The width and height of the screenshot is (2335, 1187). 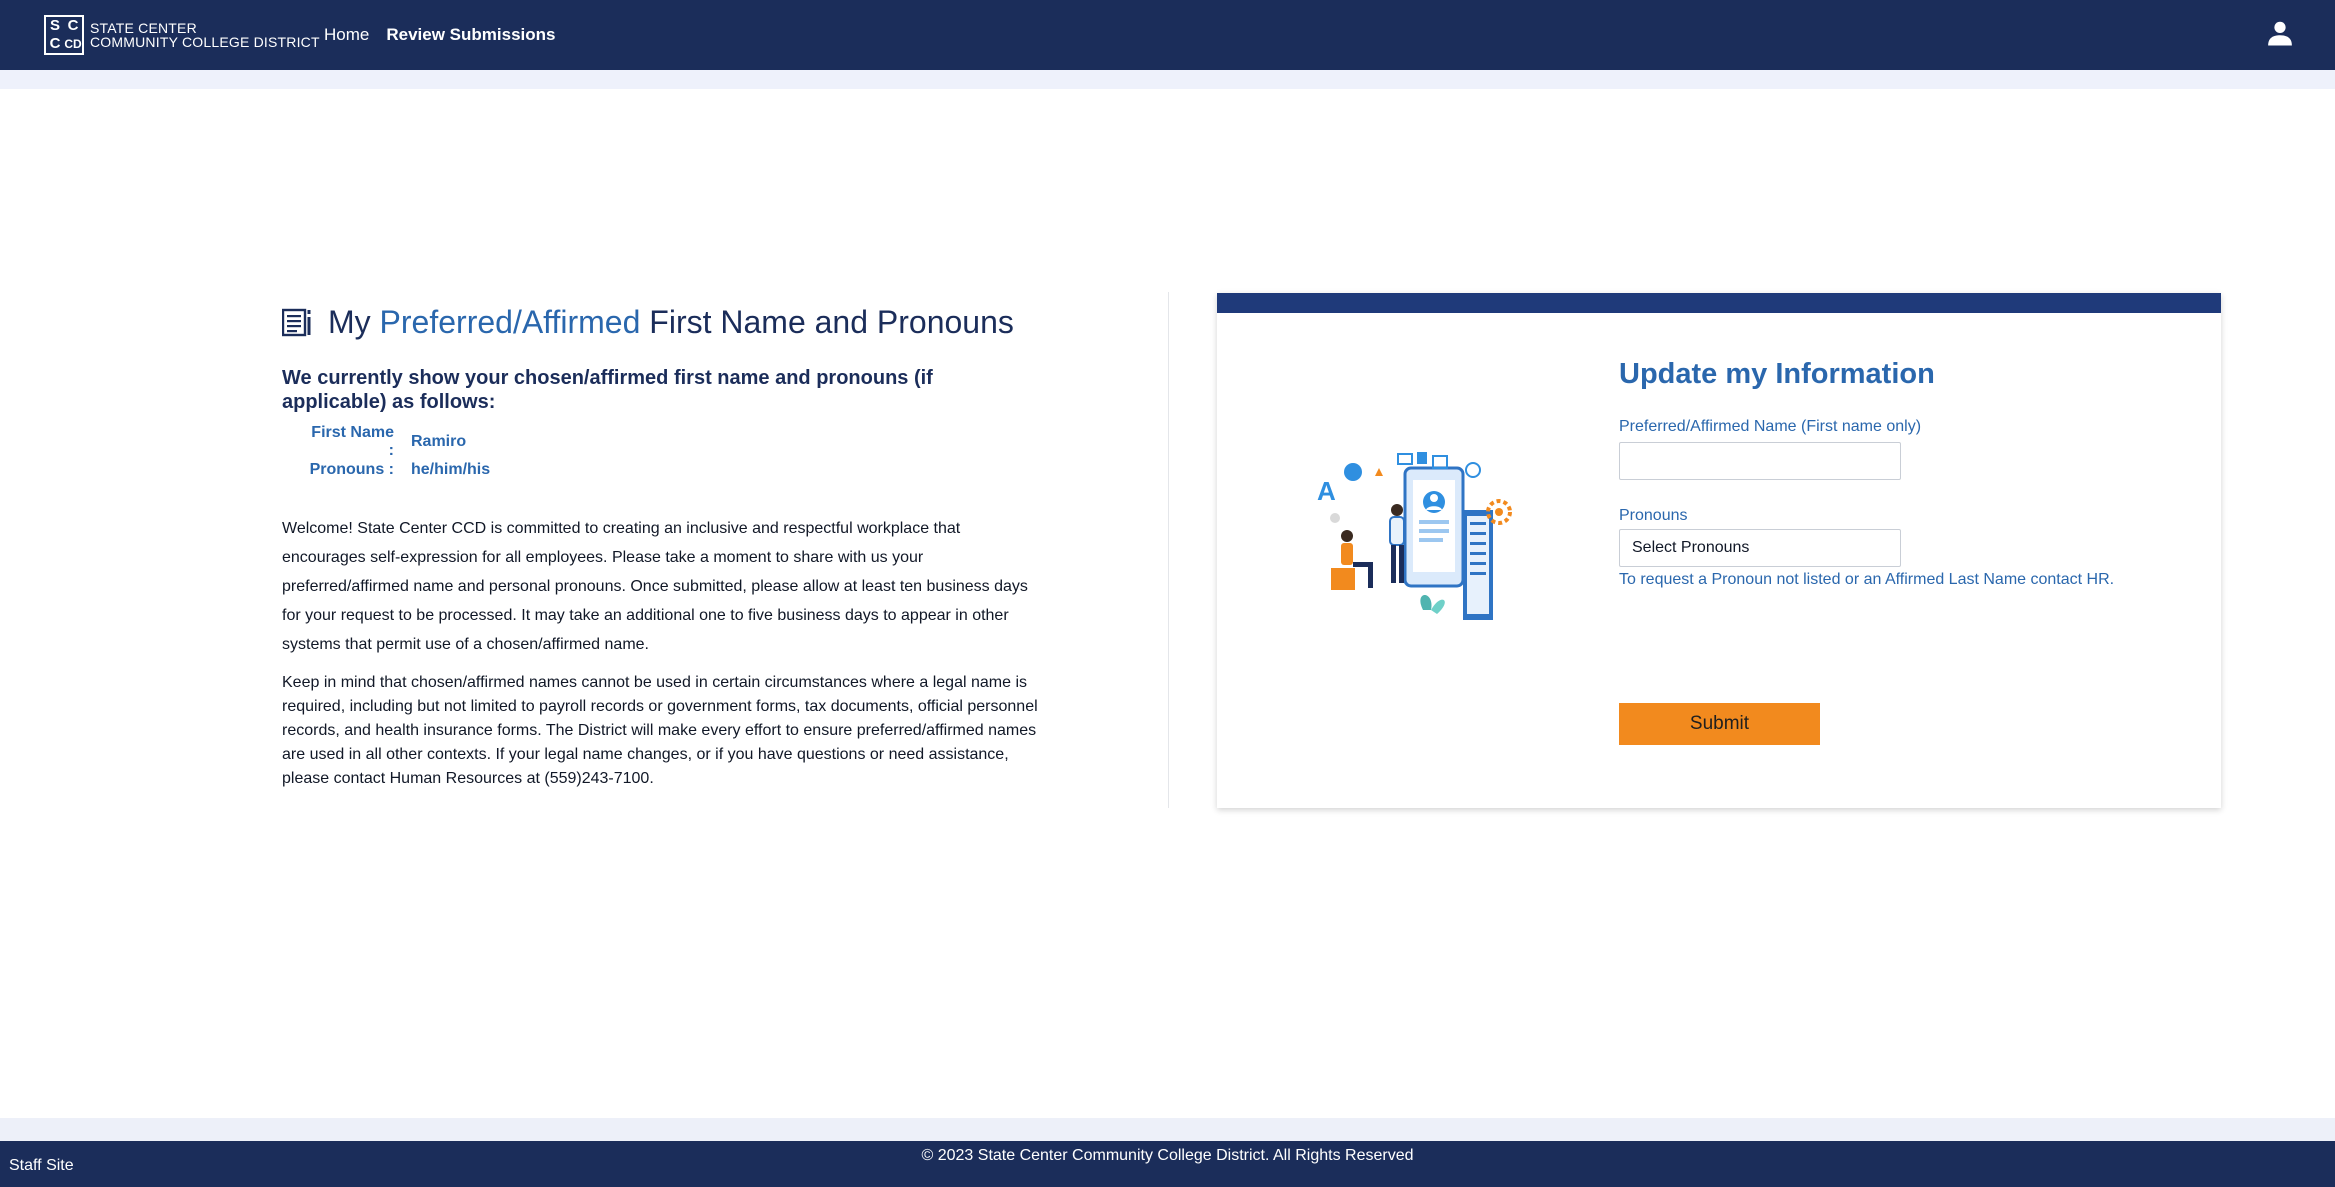 What do you see at coordinates (64, 35) in the screenshot?
I see `logo-mark: S C C CD` at bounding box center [64, 35].